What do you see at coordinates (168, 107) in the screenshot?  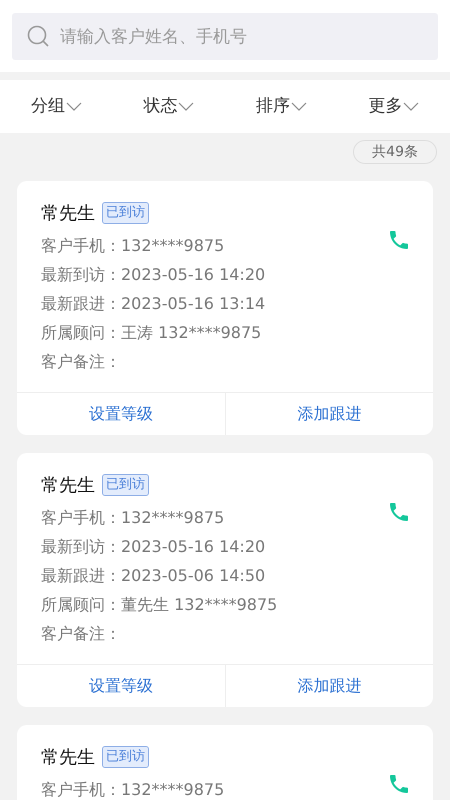 I see `filter-dropdown: 状态` at bounding box center [168, 107].